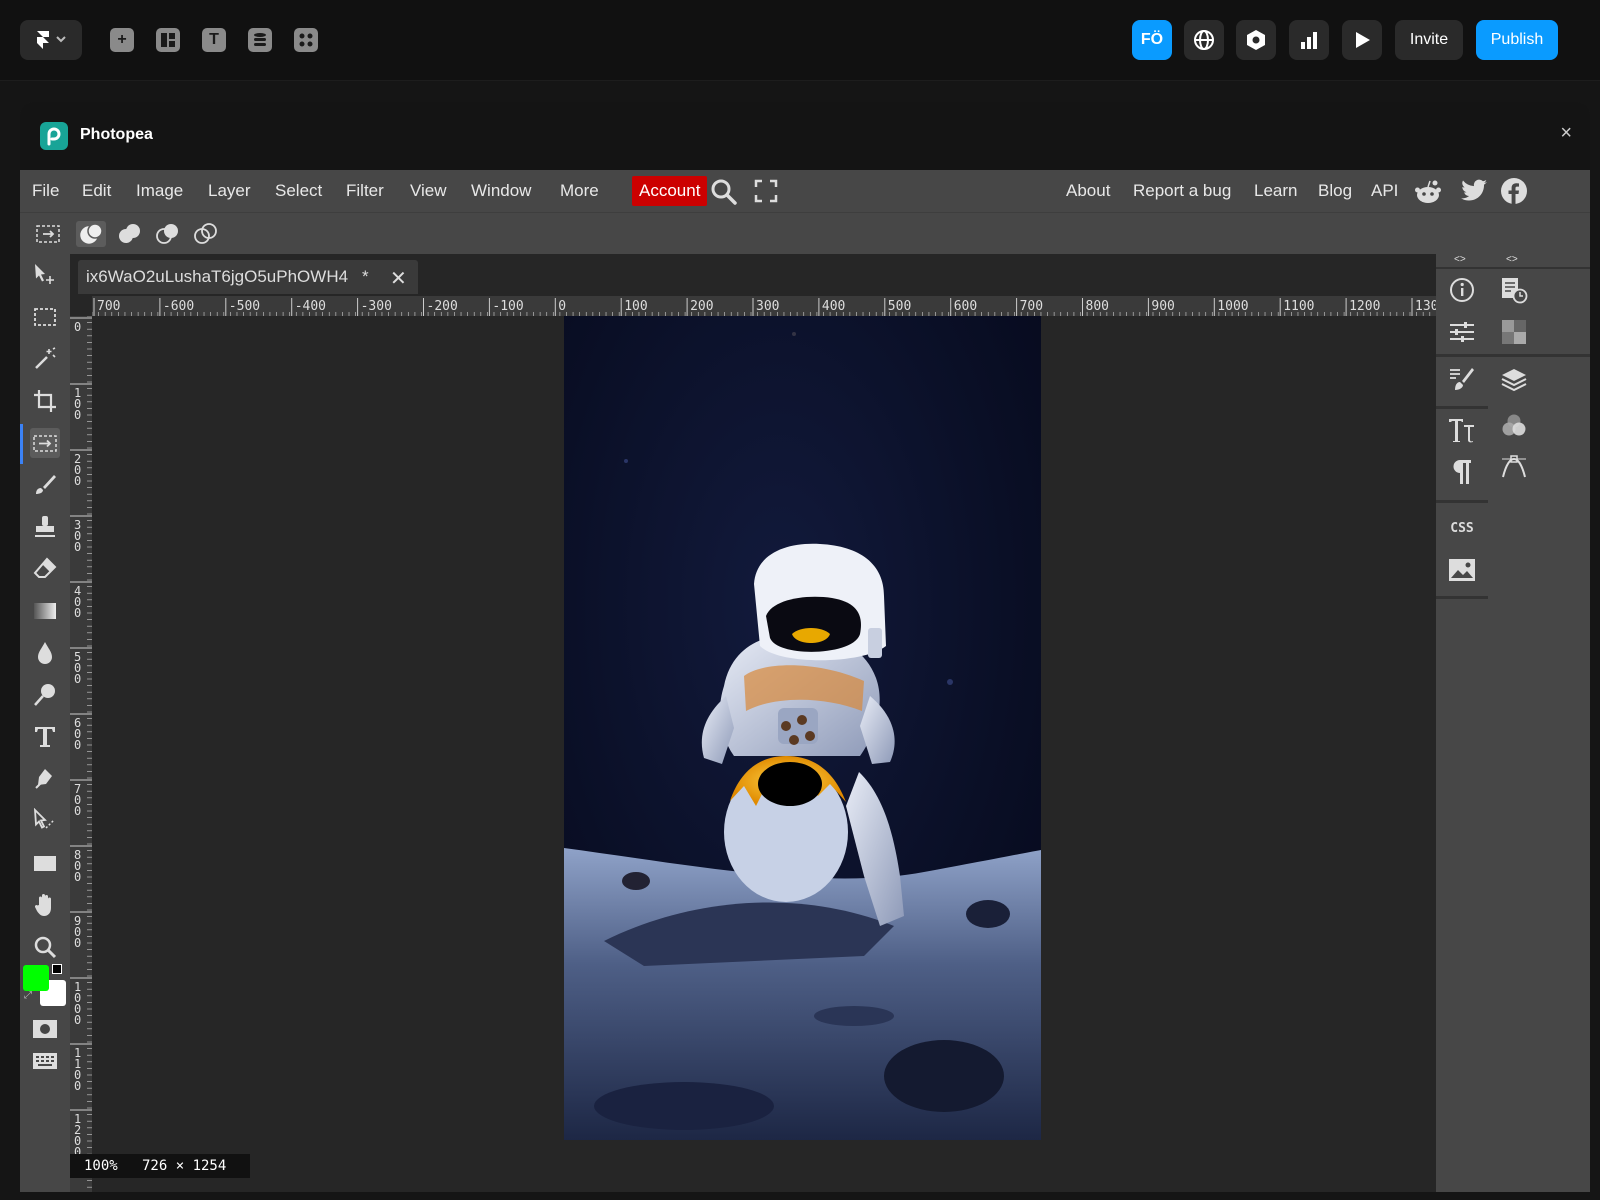 The height and width of the screenshot is (1200, 1600). I want to click on photopea-logo-icon, so click(54, 136).